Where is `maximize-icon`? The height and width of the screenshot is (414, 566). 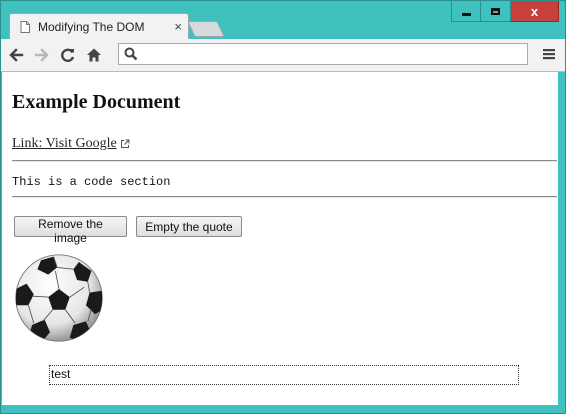 maximize-icon is located at coordinates (495, 11).